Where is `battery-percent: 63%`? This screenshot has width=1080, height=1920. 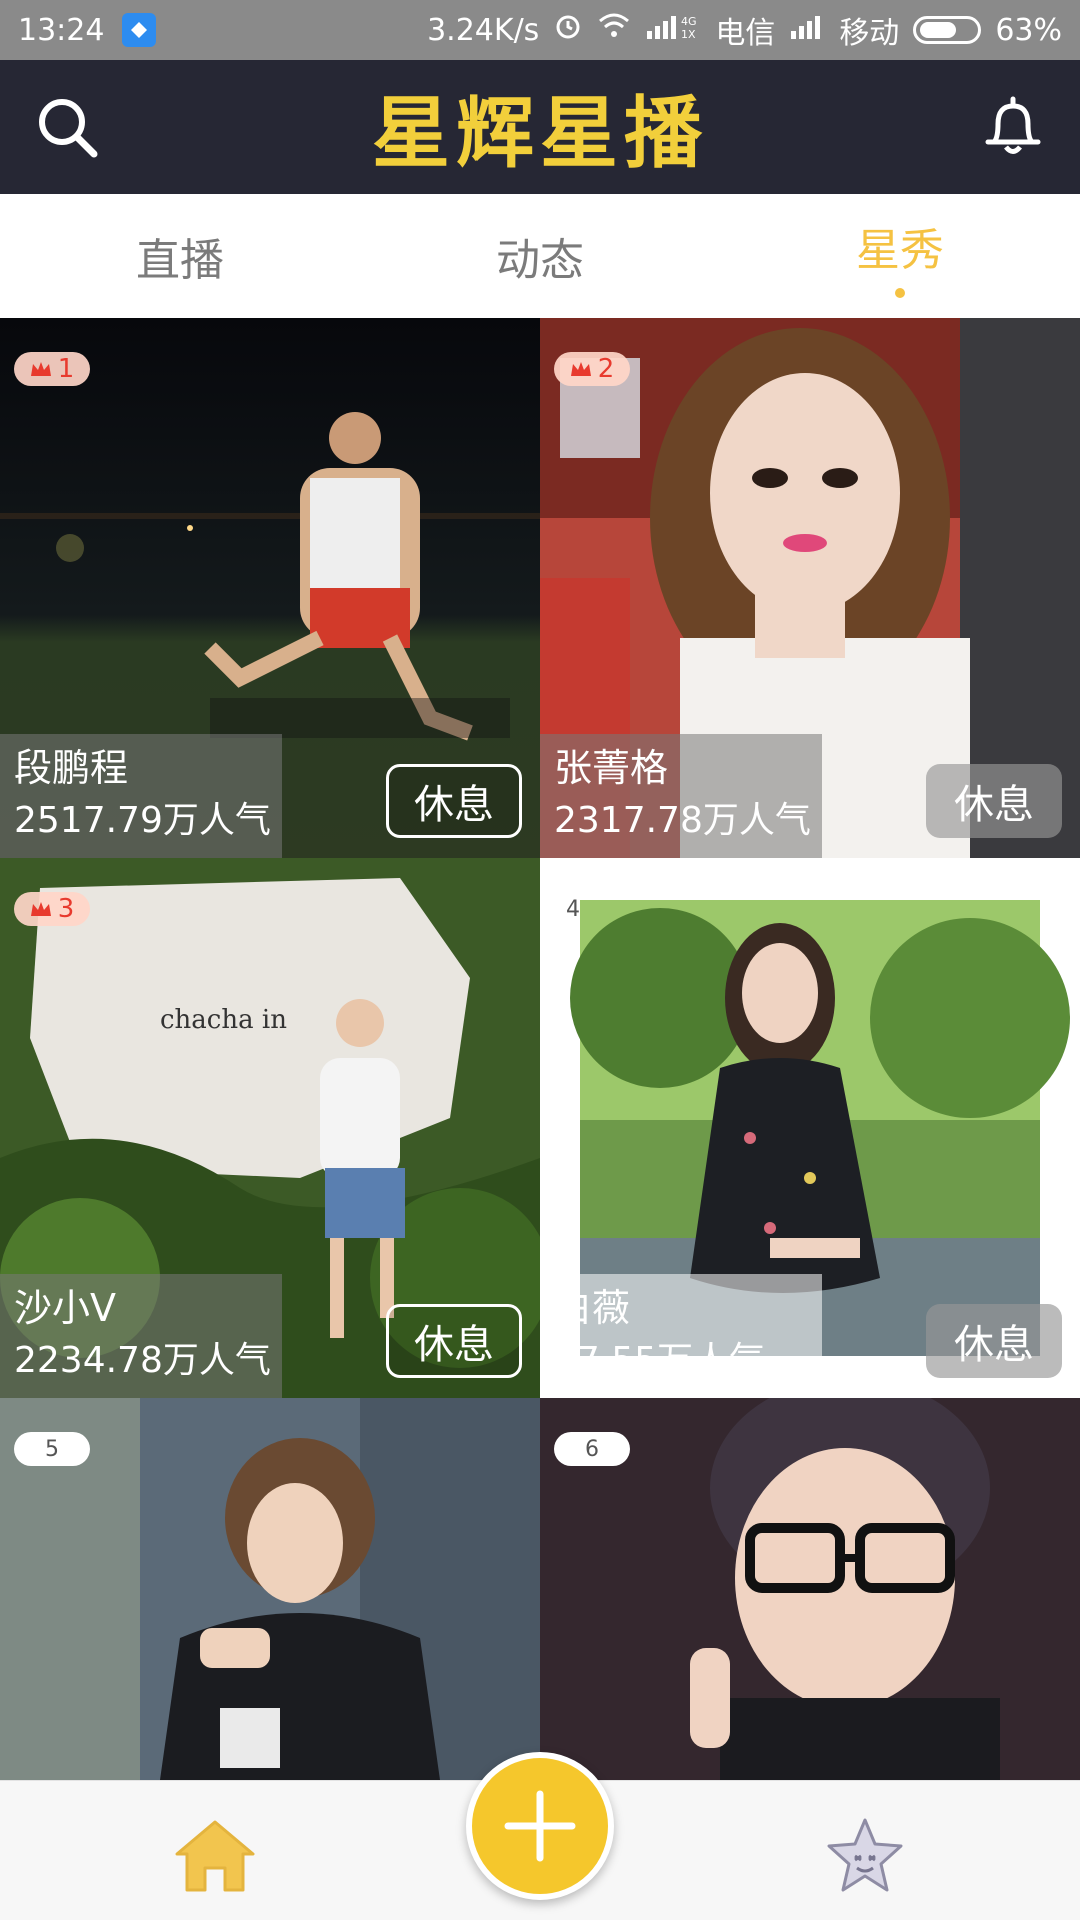
battery-percent: 63% is located at coordinates (1028, 30).